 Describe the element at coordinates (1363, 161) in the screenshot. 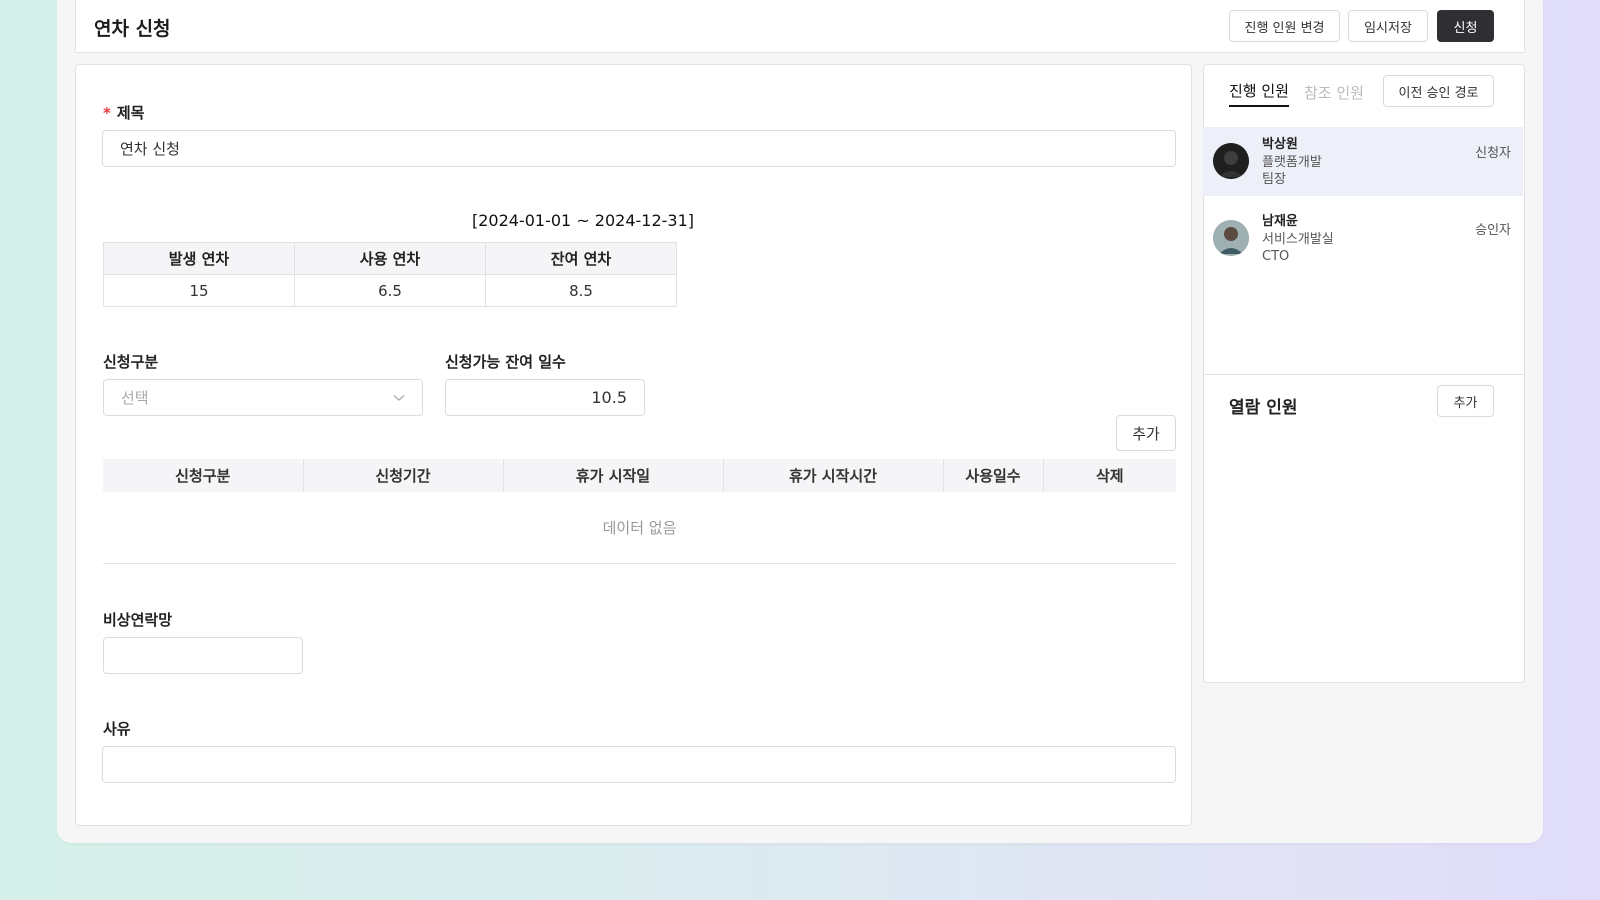

I see `approver-row: 박상원 플랫폼개발 팀장 신청자` at that location.